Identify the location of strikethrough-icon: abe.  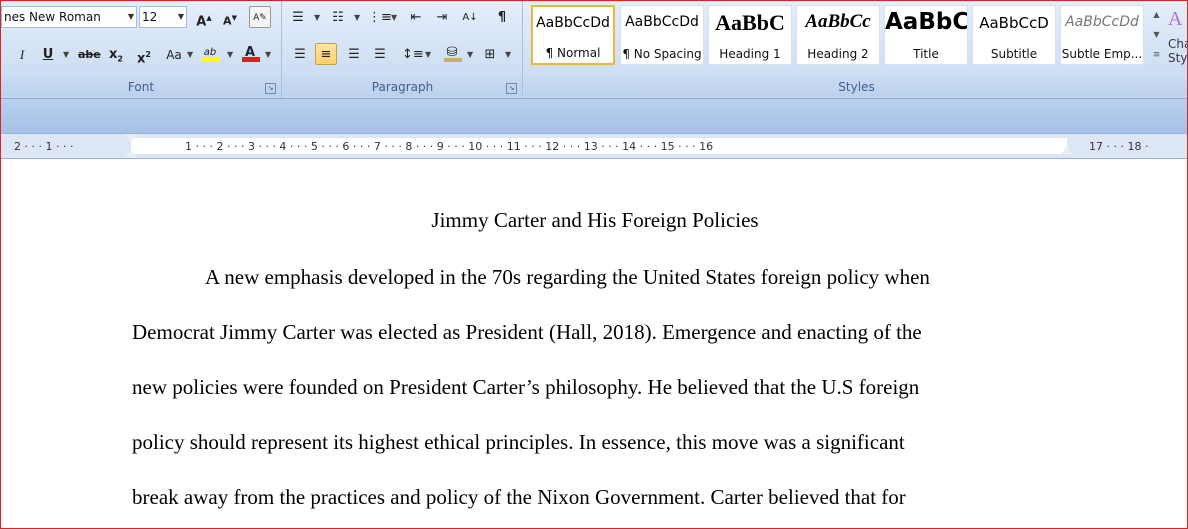
(89, 54).